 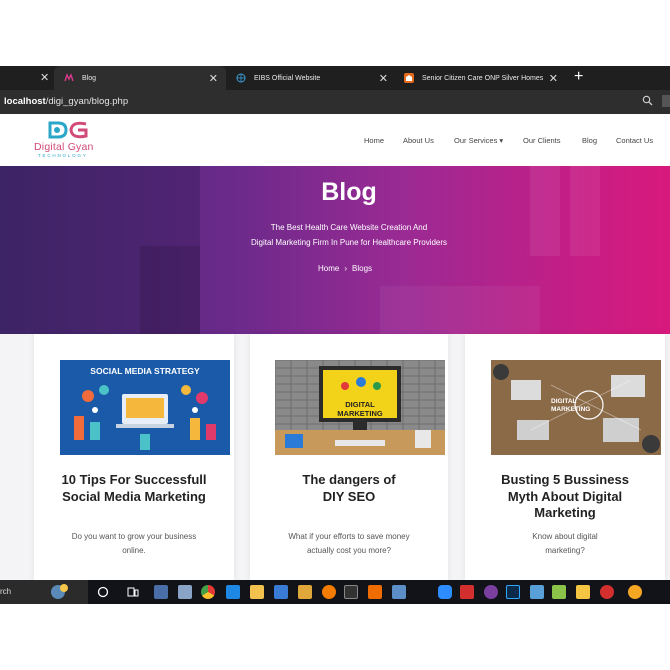 I want to click on nav-blog: Blog, so click(x=589, y=140).